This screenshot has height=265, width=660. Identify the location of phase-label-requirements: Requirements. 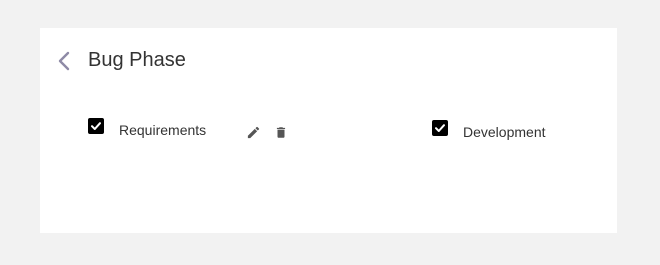
(163, 130).